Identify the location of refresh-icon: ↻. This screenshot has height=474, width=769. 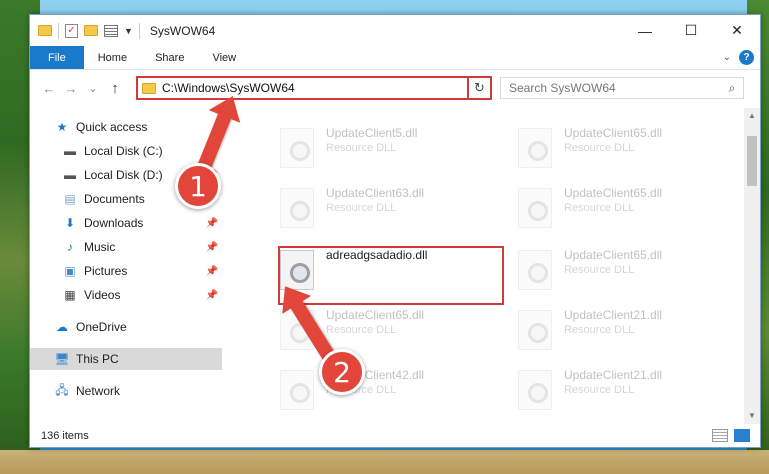
(479, 87).